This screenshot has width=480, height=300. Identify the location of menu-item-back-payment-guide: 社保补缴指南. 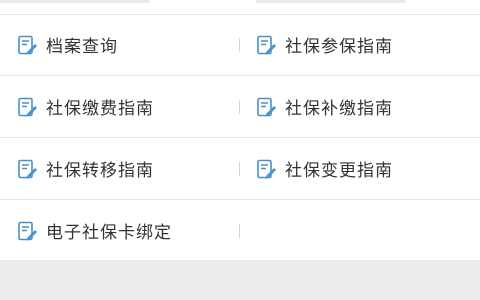
(360, 106).